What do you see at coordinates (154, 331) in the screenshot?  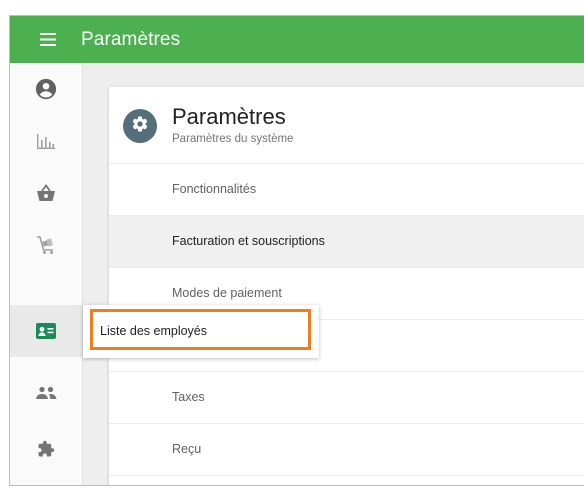 I see `tooltip-label: Liste des employés` at bounding box center [154, 331].